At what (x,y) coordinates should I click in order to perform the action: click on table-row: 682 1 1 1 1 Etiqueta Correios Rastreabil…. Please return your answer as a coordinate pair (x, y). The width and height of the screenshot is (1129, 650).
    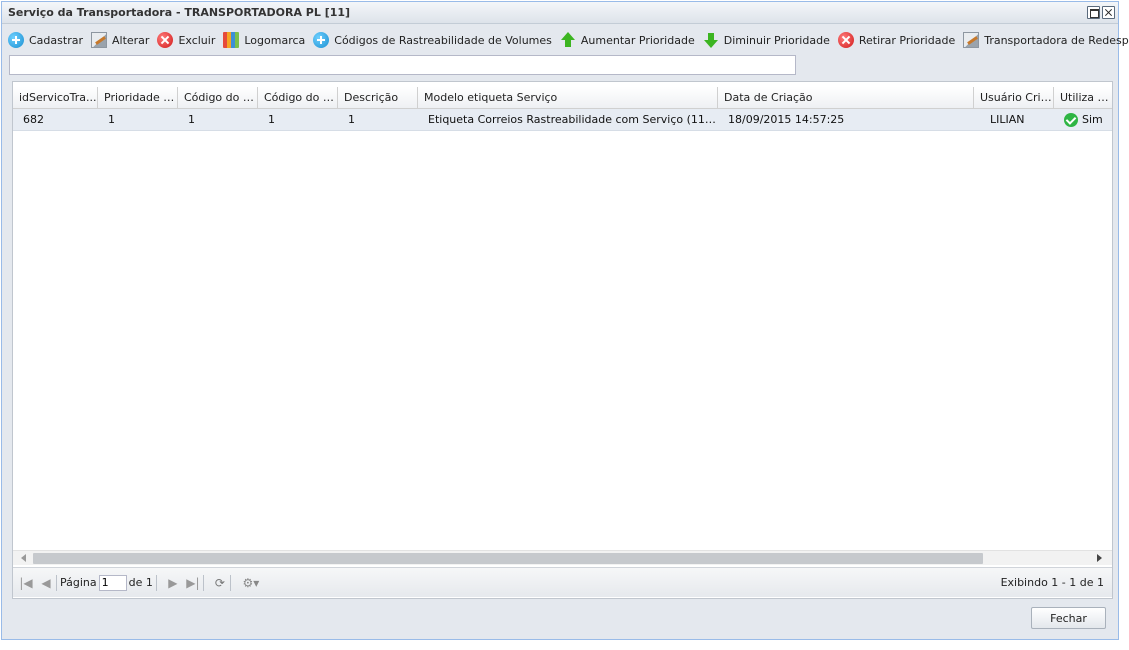
    Looking at the image, I should click on (562, 120).